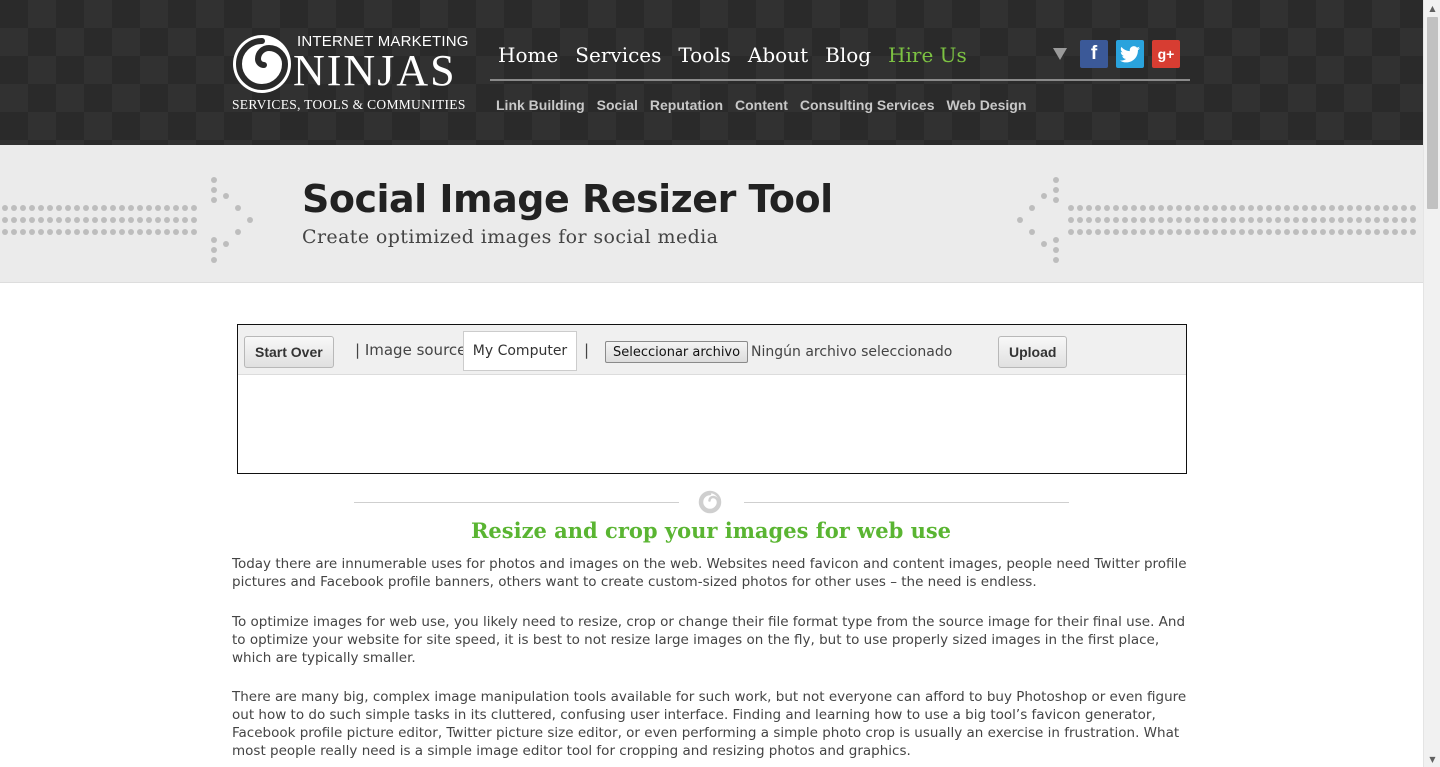  I want to click on spiral-icon, so click(710, 502).